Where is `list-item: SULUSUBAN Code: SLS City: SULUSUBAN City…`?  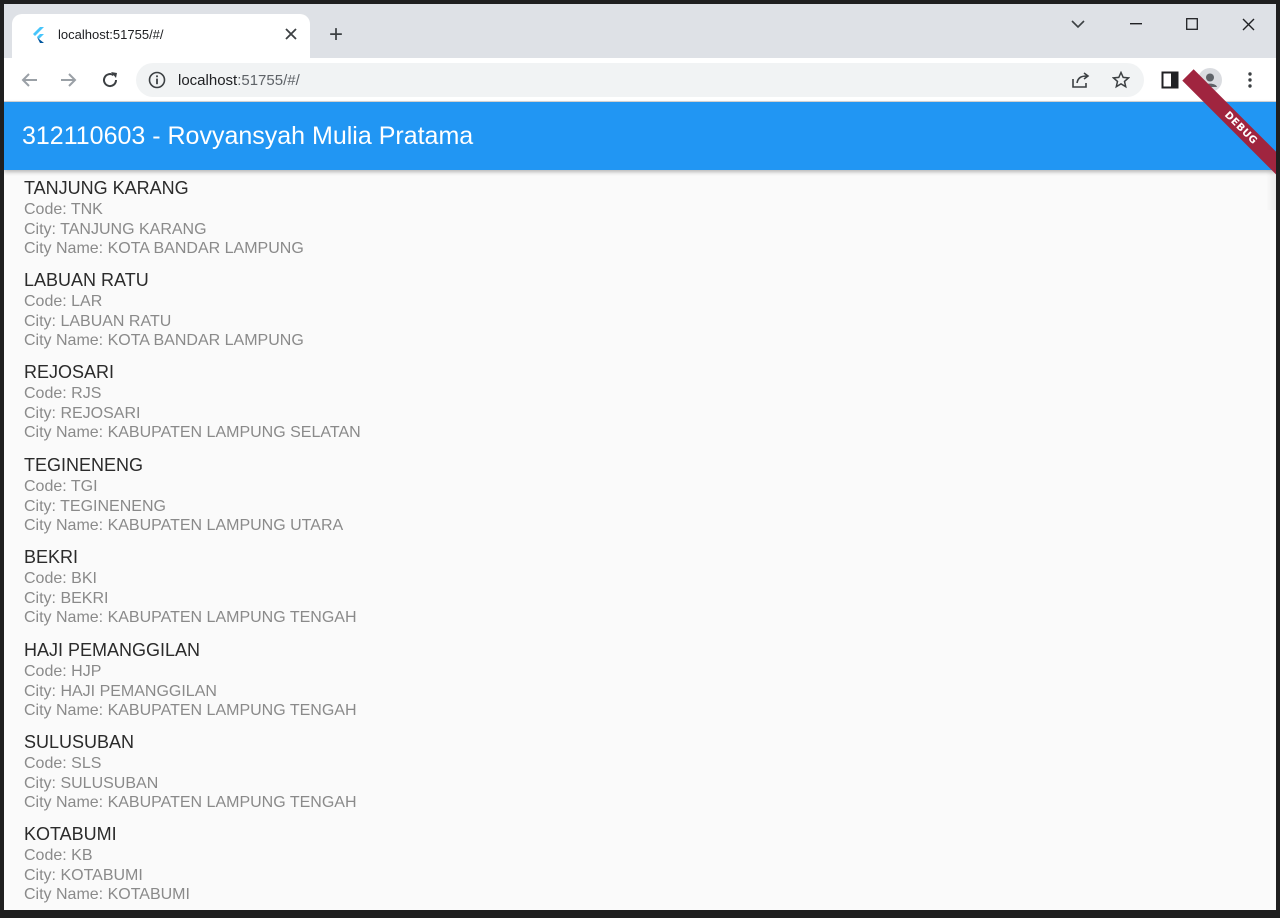
list-item: SULUSUBAN Code: SLS City: SULUSUBAN City… is located at coordinates (190, 772).